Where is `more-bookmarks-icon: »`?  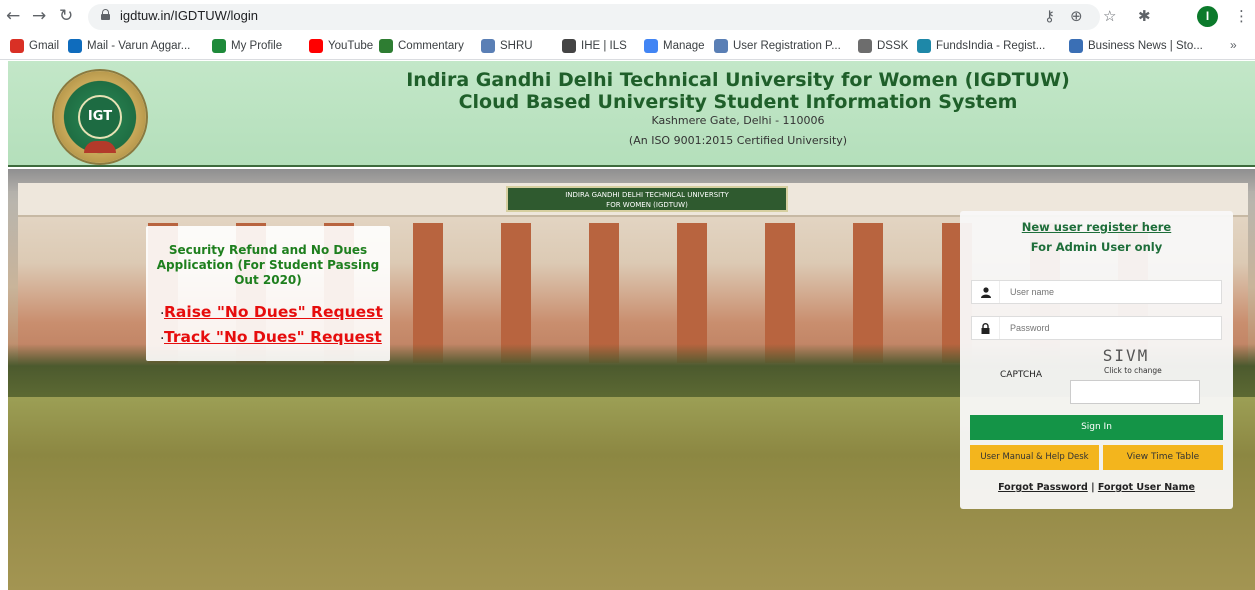
more-bookmarks-icon: » is located at coordinates (1233, 45).